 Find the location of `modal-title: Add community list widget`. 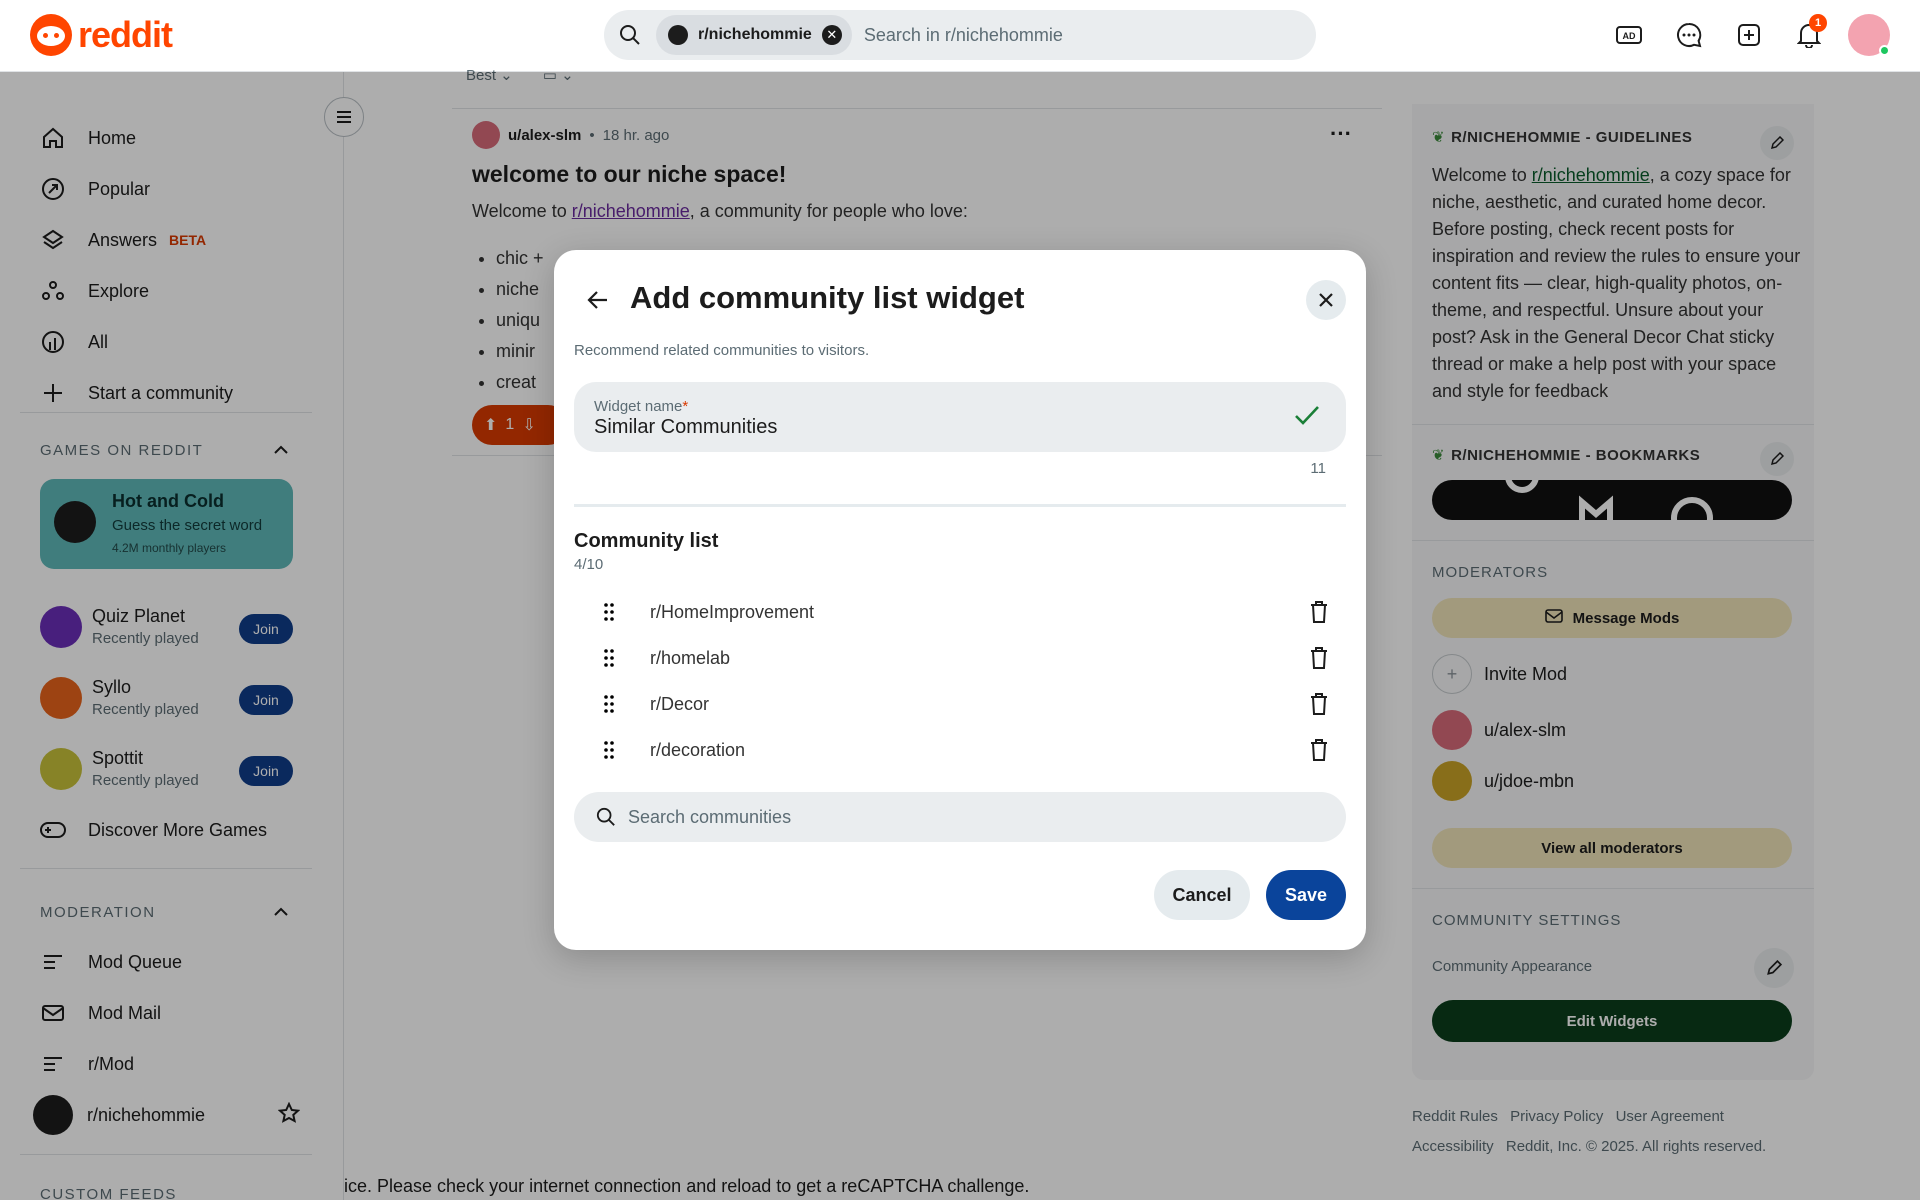

modal-title: Add community list widget is located at coordinates (827, 297).